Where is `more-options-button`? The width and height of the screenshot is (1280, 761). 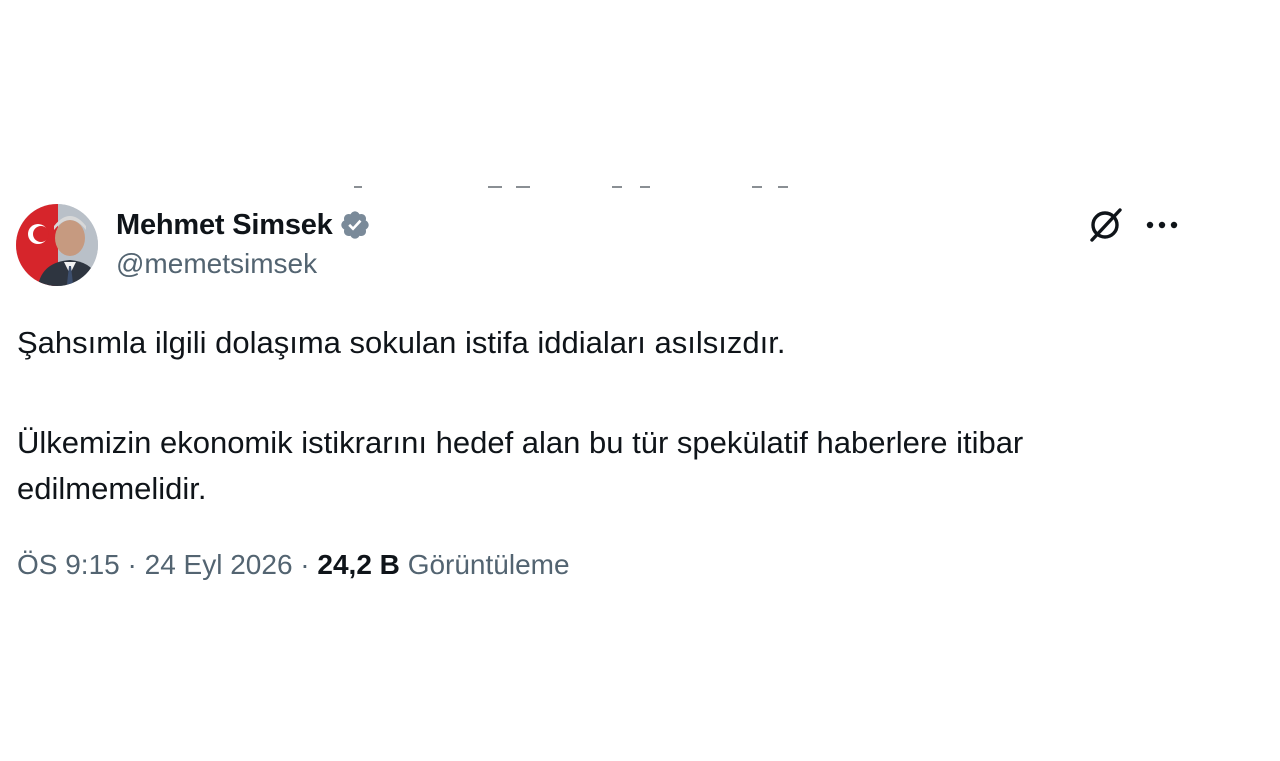
more-options-button is located at coordinates (1162, 226).